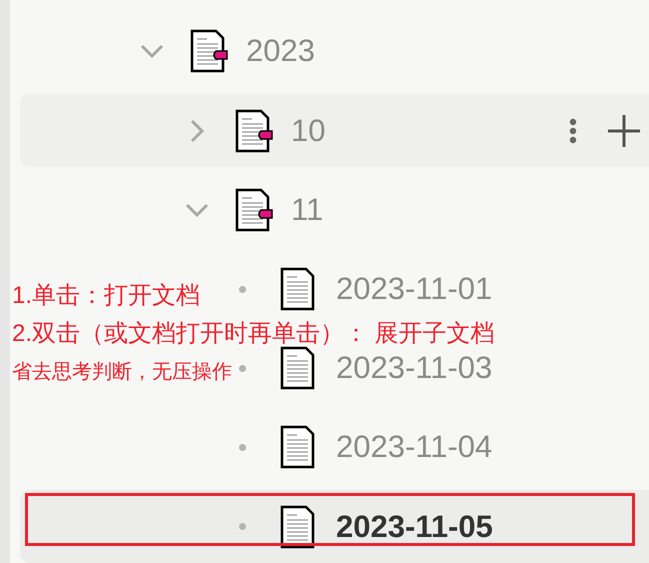  Describe the element at coordinates (414, 447) in the screenshot. I see `document-title: 2023-11-04` at that location.